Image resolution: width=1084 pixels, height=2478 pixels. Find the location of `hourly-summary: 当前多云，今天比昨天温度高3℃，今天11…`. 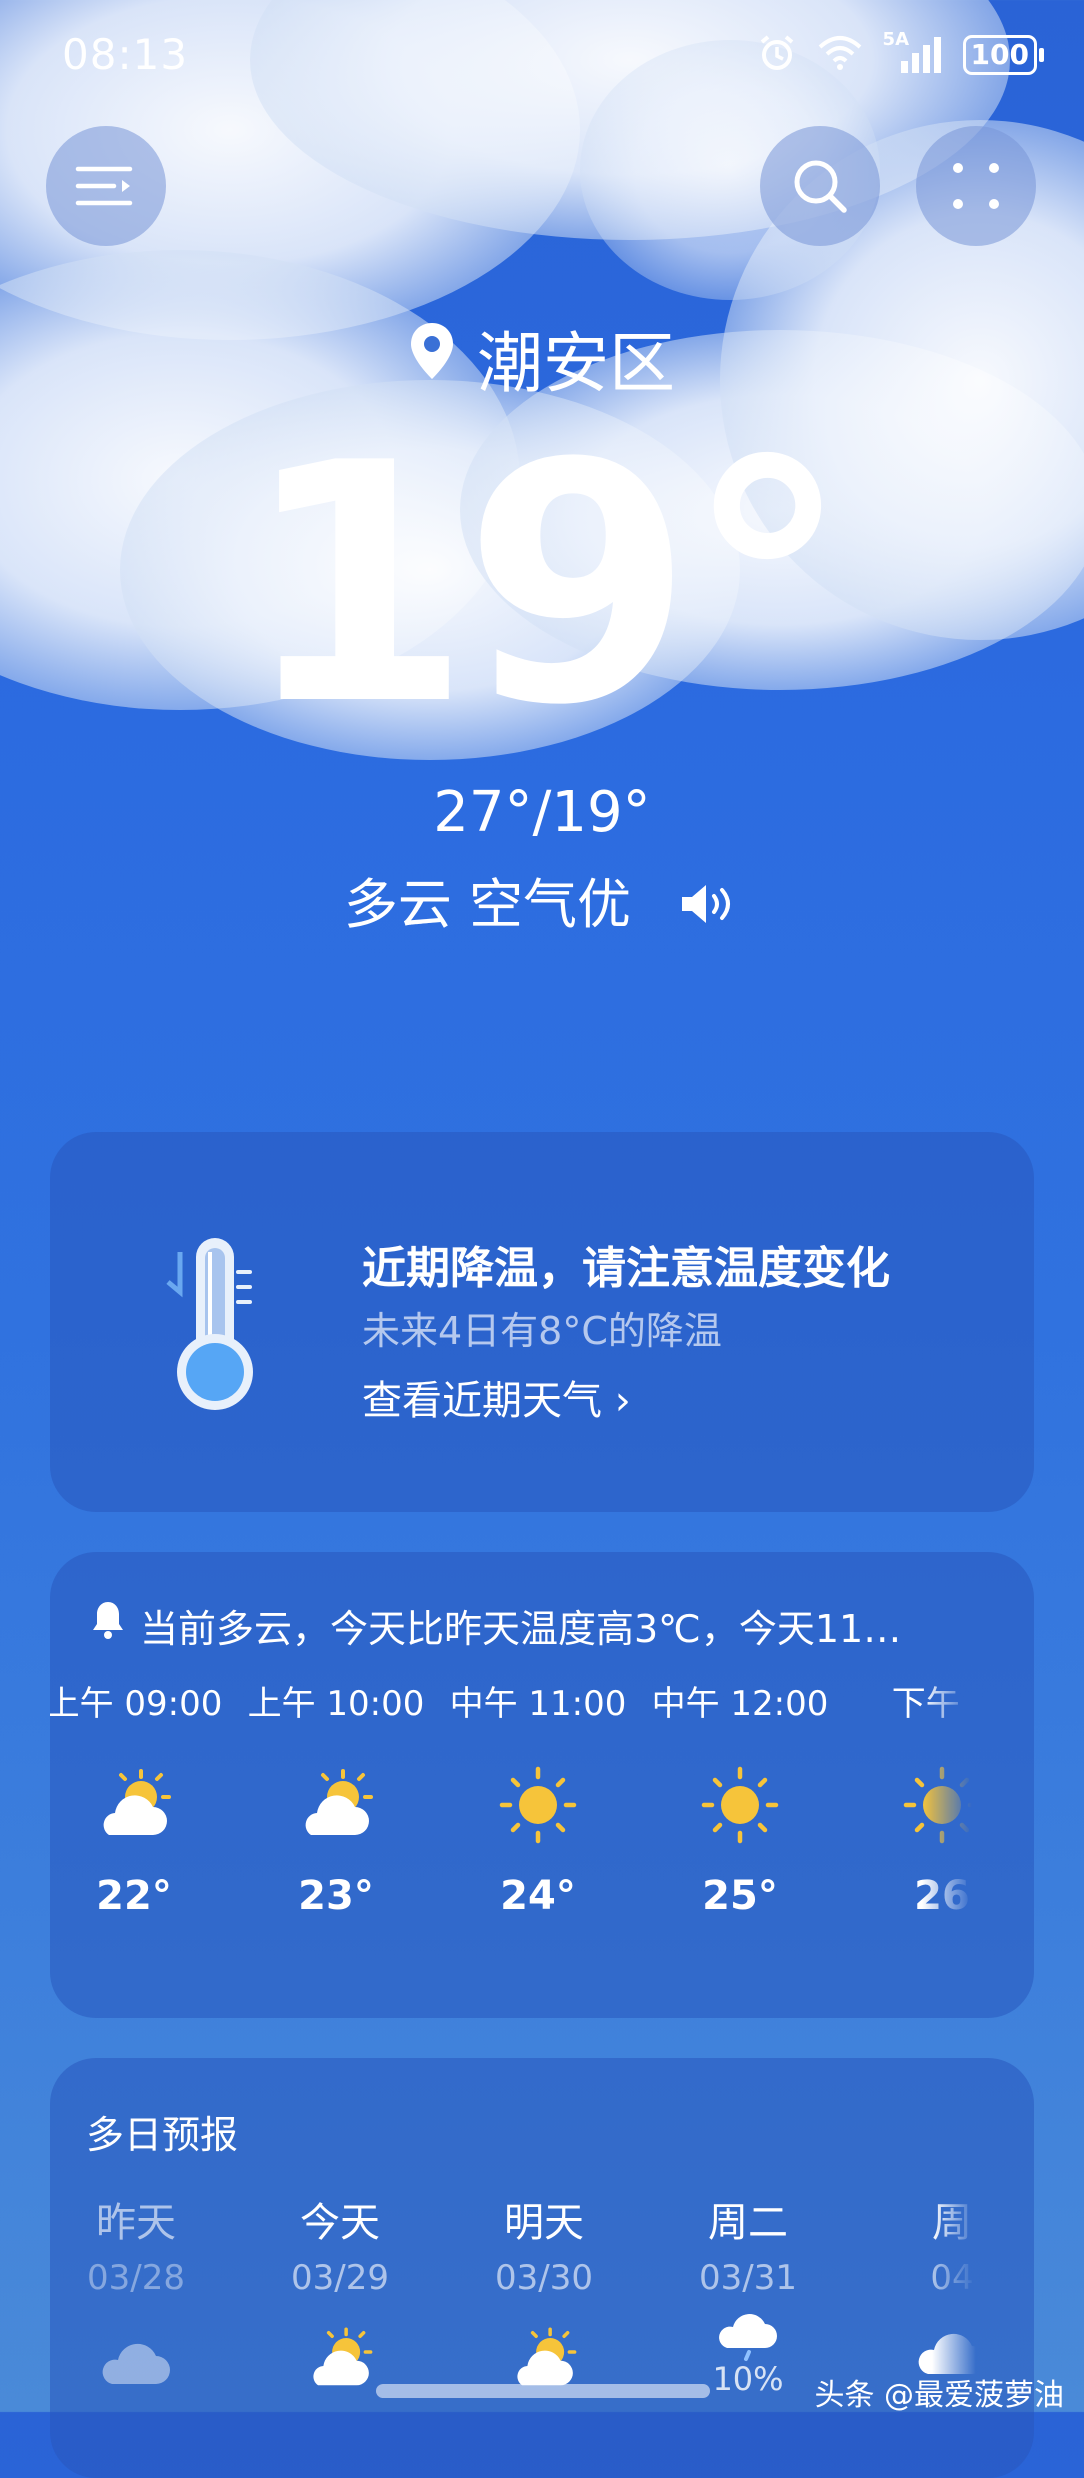

hourly-summary: 当前多云，今天比昨天温度高3℃，今天11… is located at coordinates (521, 1629).